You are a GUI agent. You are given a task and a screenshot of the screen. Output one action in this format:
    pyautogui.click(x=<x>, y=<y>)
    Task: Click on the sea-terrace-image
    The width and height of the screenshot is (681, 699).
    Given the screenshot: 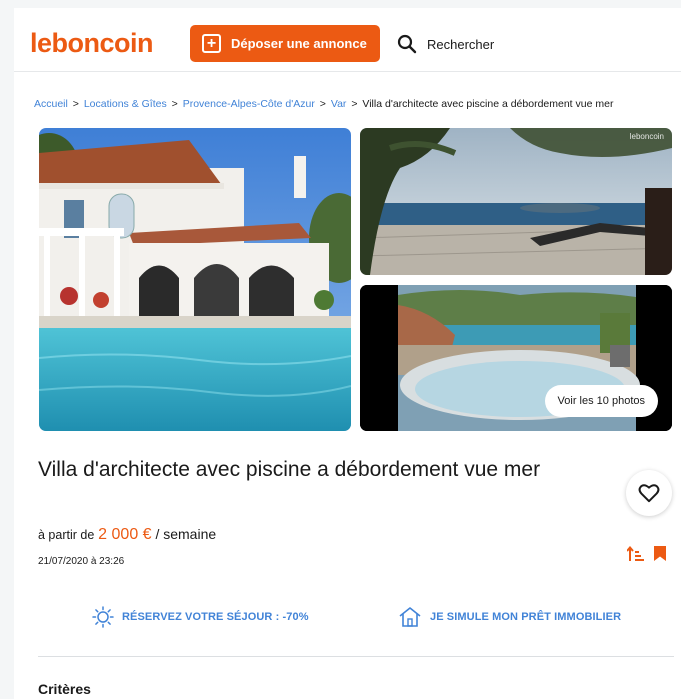 What is the action you would take?
    pyautogui.click(x=516, y=201)
    